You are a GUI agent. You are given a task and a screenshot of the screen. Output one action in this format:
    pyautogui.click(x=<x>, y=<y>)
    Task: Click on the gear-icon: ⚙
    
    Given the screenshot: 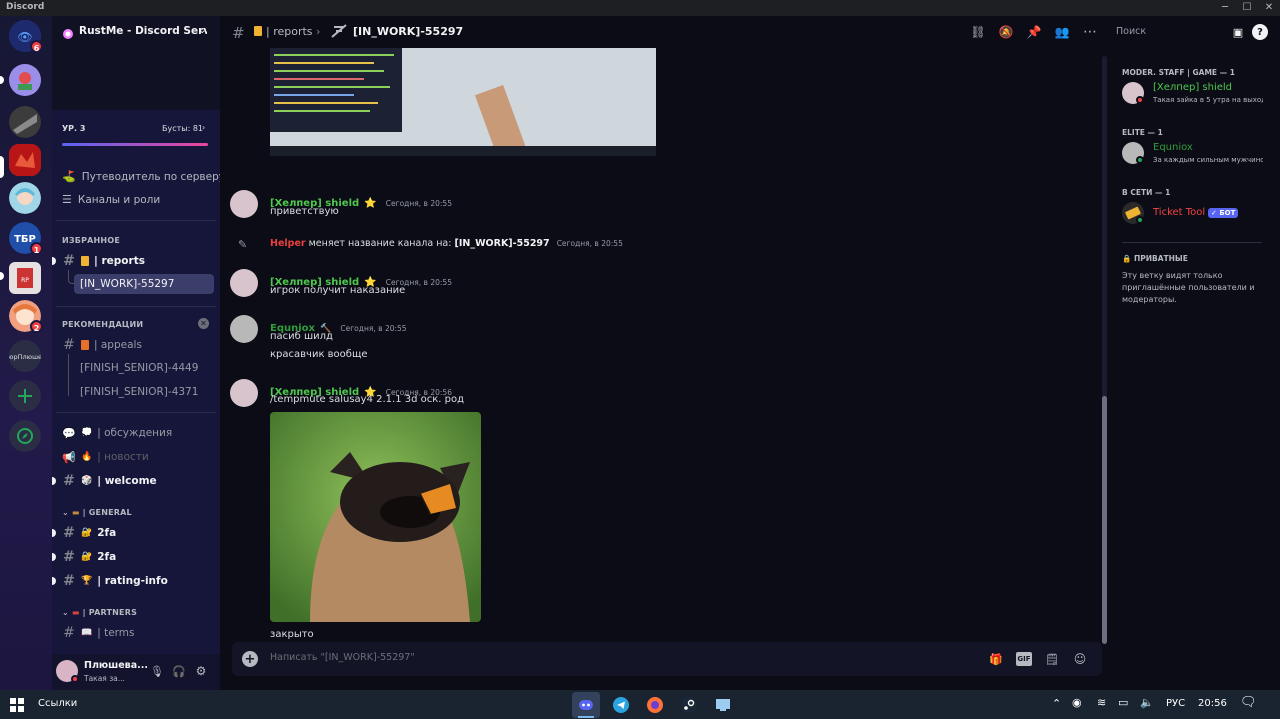 What is the action you would take?
    pyautogui.click(x=201, y=671)
    